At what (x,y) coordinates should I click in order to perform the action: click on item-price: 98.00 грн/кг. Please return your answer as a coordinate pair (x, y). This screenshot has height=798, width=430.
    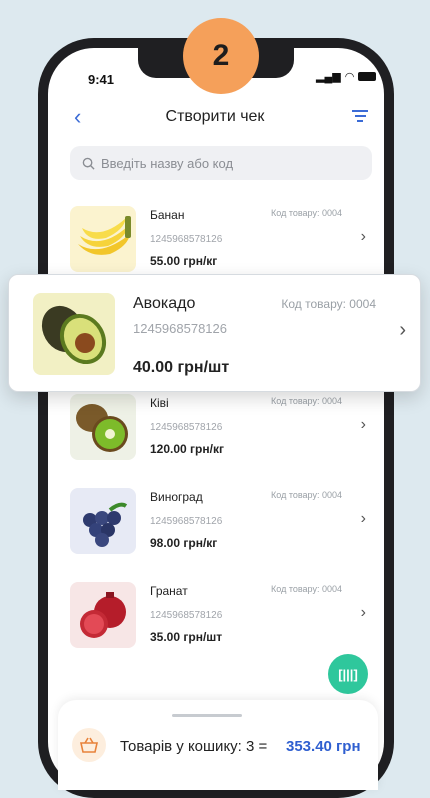
    Looking at the image, I should click on (184, 543).